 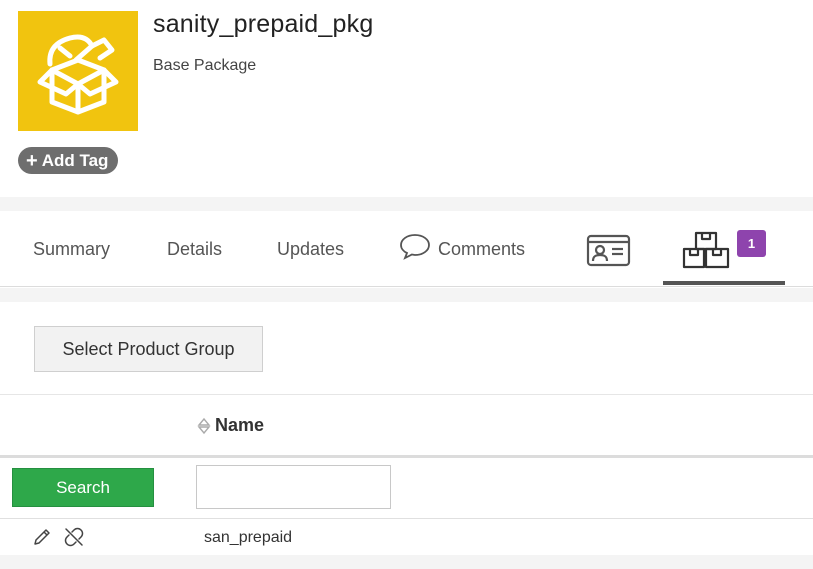 I want to click on tab-label: Summary, so click(x=72, y=248).